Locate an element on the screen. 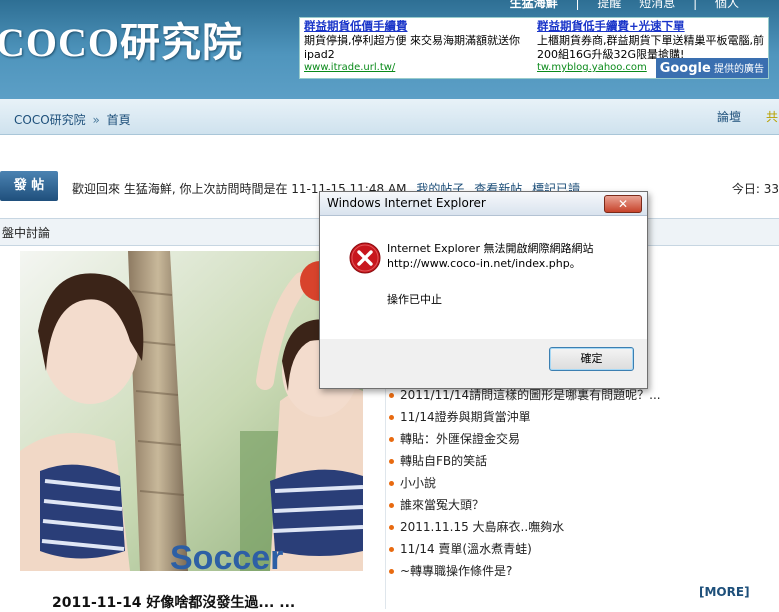  thread-title: 11/14證券與期貨當沖單 is located at coordinates (465, 417).